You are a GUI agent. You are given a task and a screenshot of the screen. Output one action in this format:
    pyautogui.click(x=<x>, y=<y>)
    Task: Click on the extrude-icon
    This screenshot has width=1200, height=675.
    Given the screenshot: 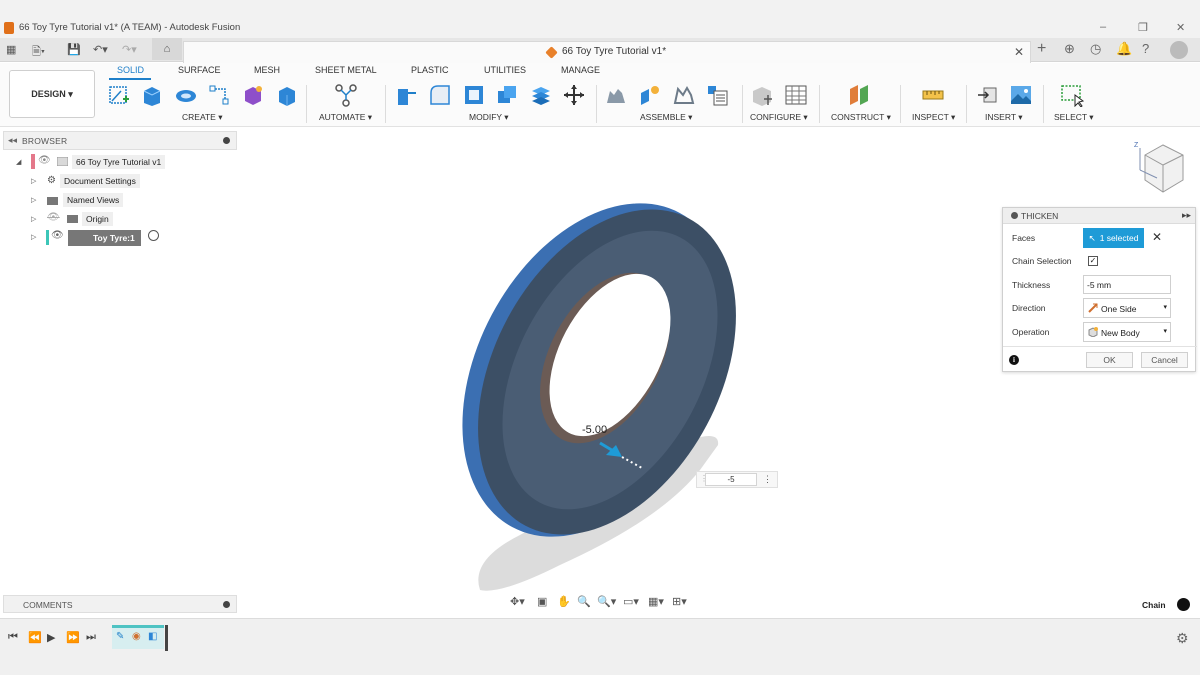 What is the action you would take?
    pyautogui.click(x=152, y=95)
    